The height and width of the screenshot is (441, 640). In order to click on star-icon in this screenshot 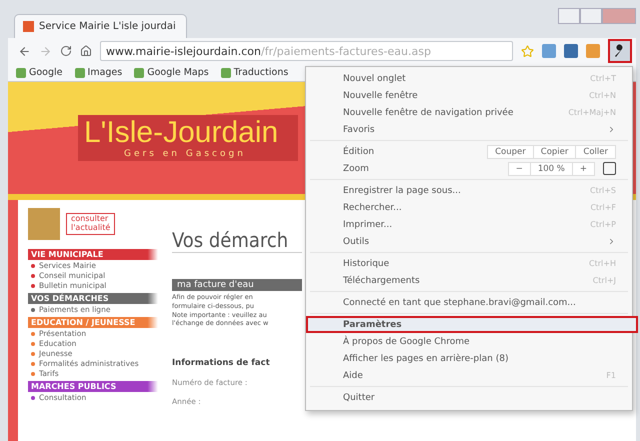, I will do `click(527, 51)`.